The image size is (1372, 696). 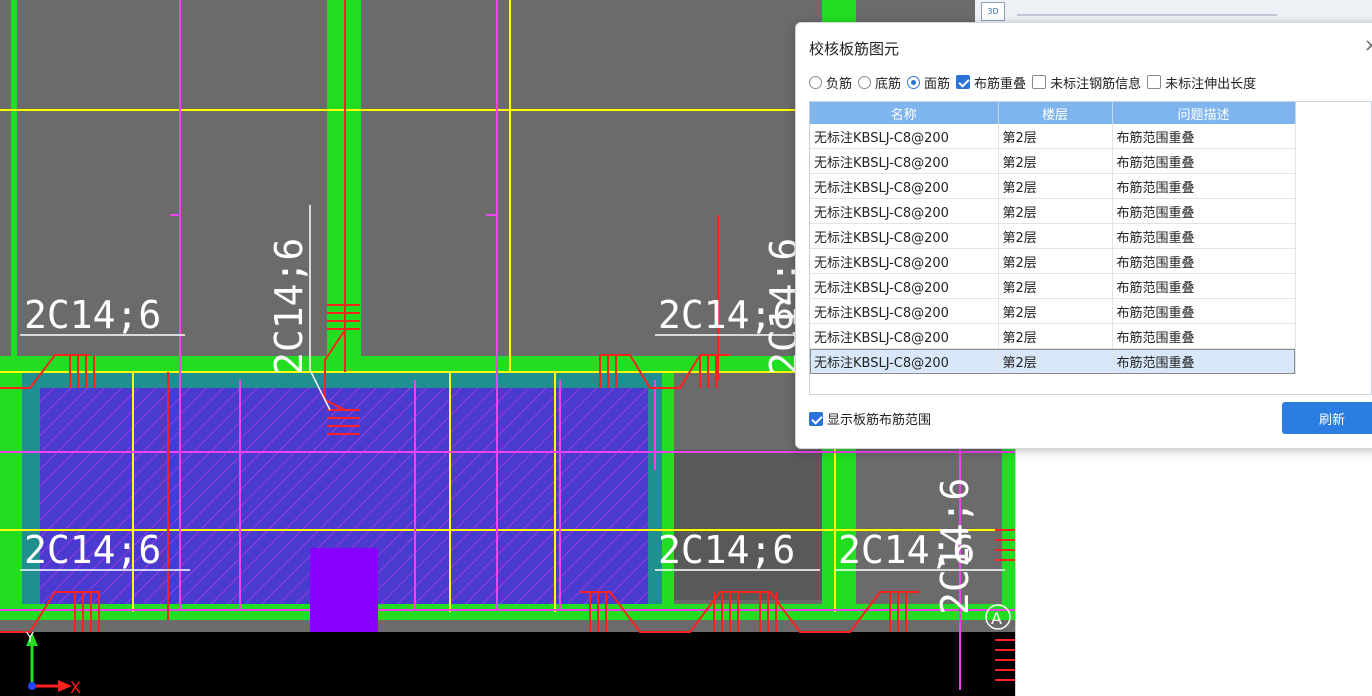 I want to click on check-unmarked-rebar-info: 未标注钢筋信息, so click(x=1086, y=82).